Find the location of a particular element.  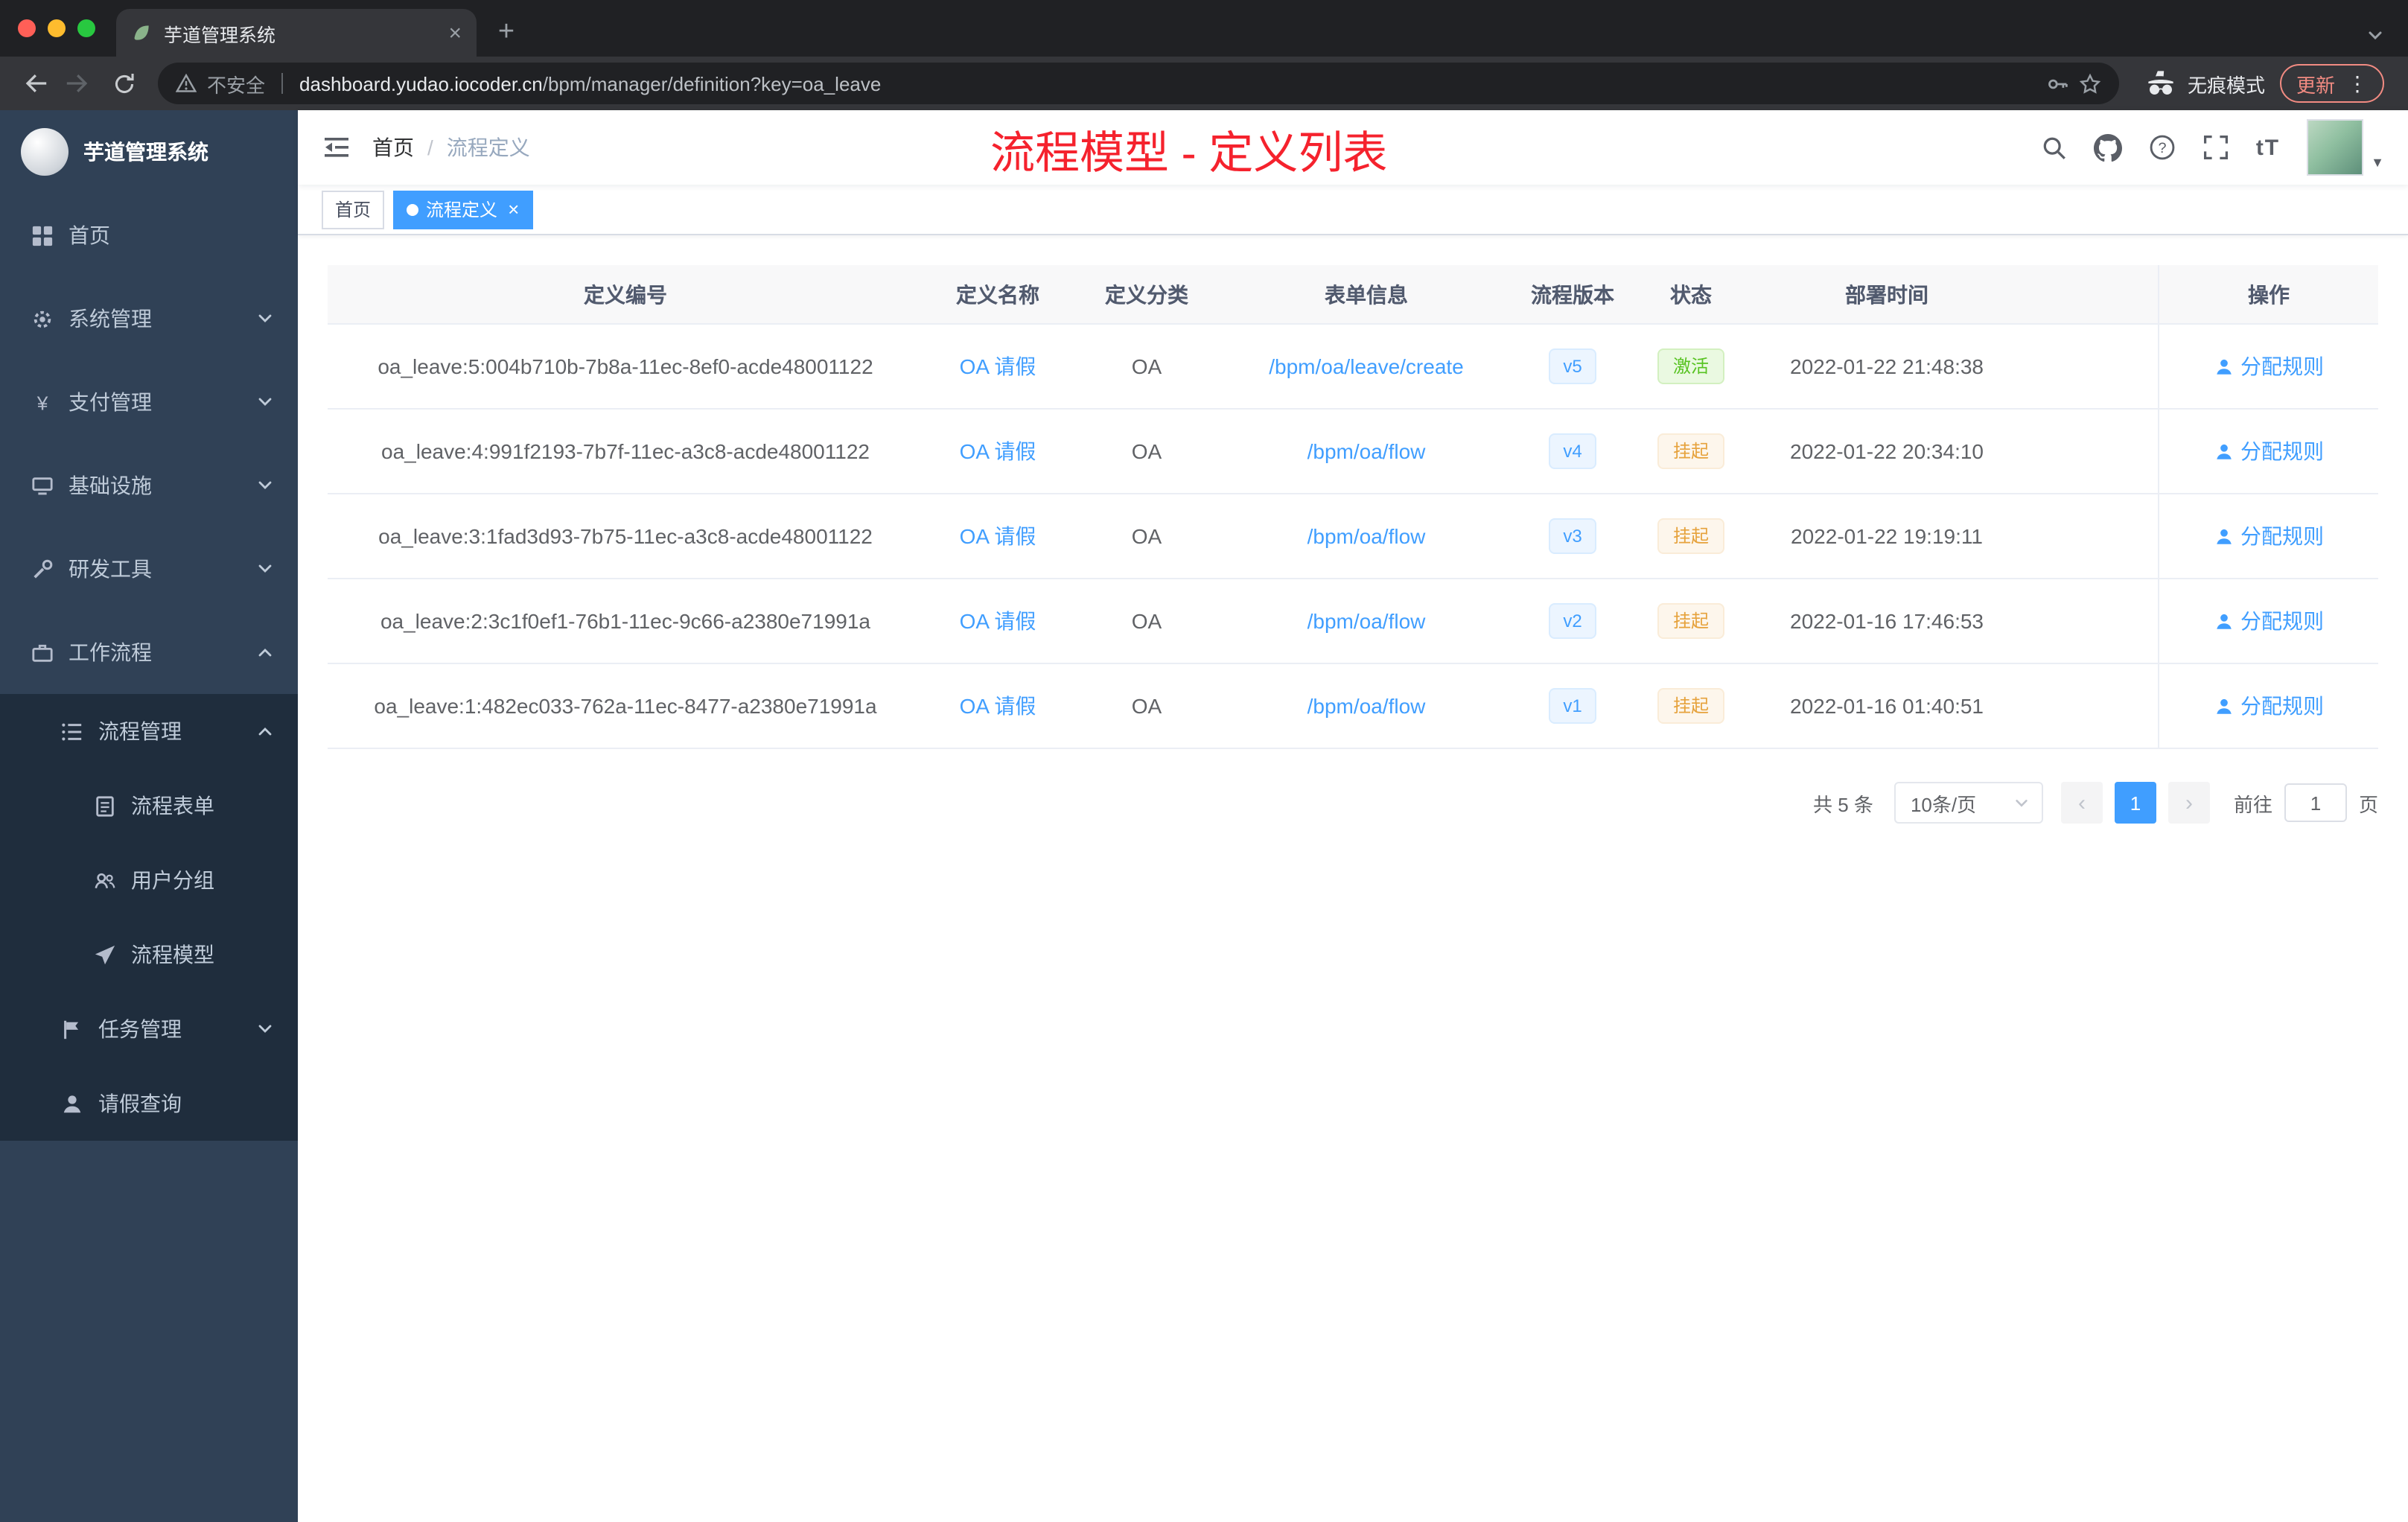

new-tab-button: + is located at coordinates (506, 33).